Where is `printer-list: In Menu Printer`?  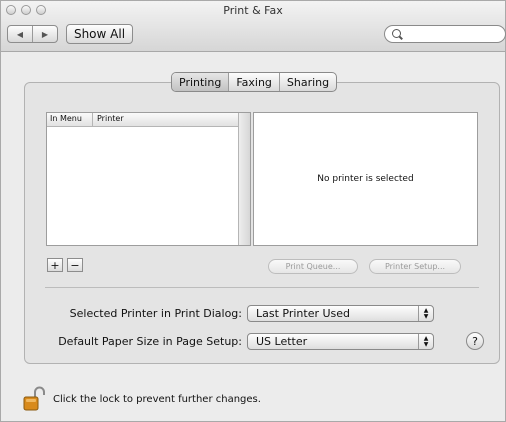
printer-list: In Menu Printer is located at coordinates (148, 179).